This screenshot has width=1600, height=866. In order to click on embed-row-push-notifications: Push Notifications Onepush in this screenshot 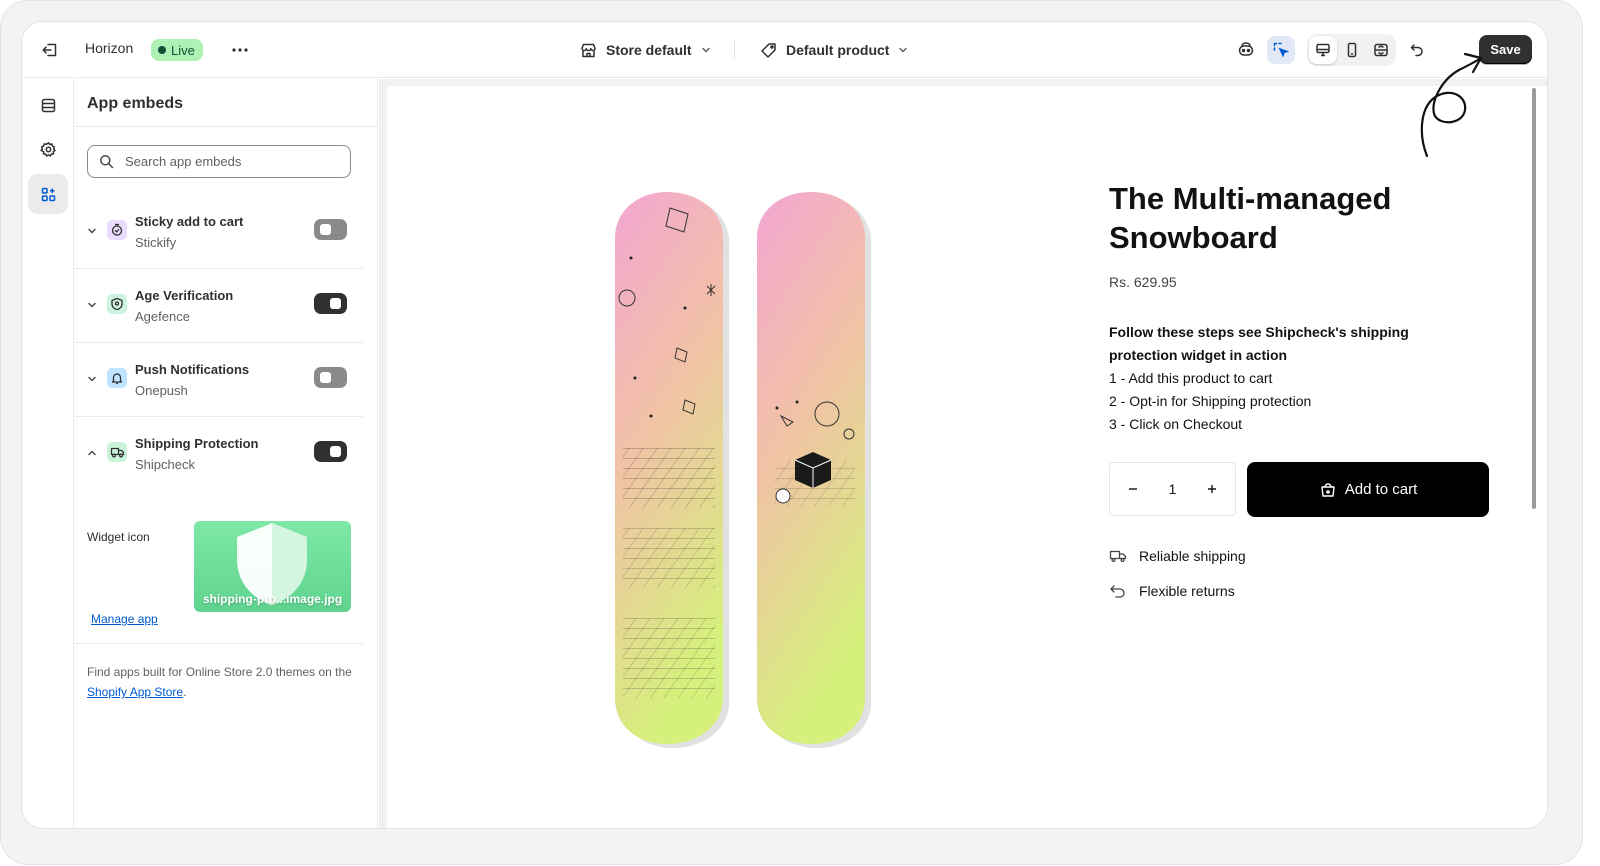, I will do `click(218, 380)`.